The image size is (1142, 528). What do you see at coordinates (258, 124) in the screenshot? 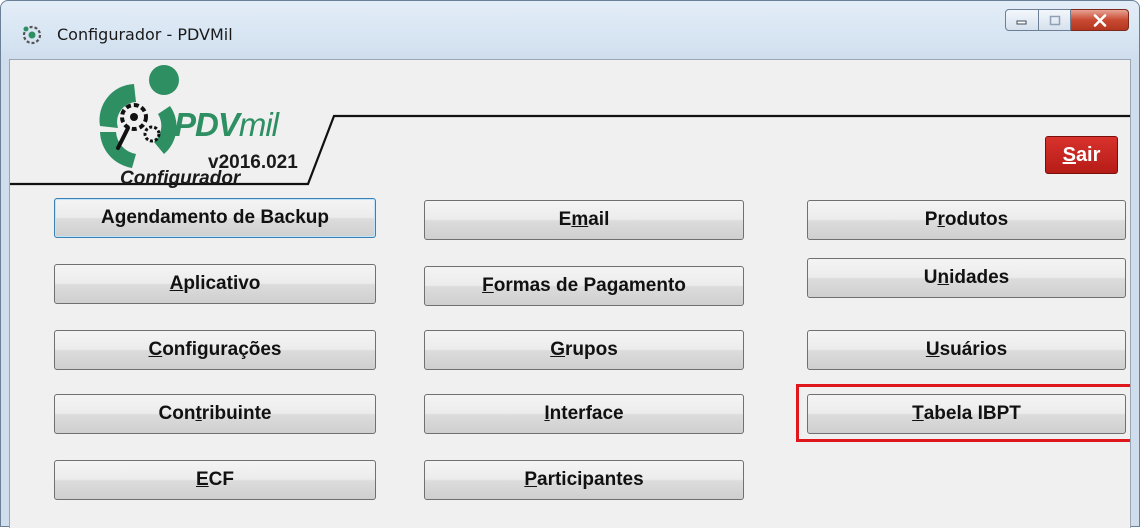
I see `logo-brand-suffix: mil` at bounding box center [258, 124].